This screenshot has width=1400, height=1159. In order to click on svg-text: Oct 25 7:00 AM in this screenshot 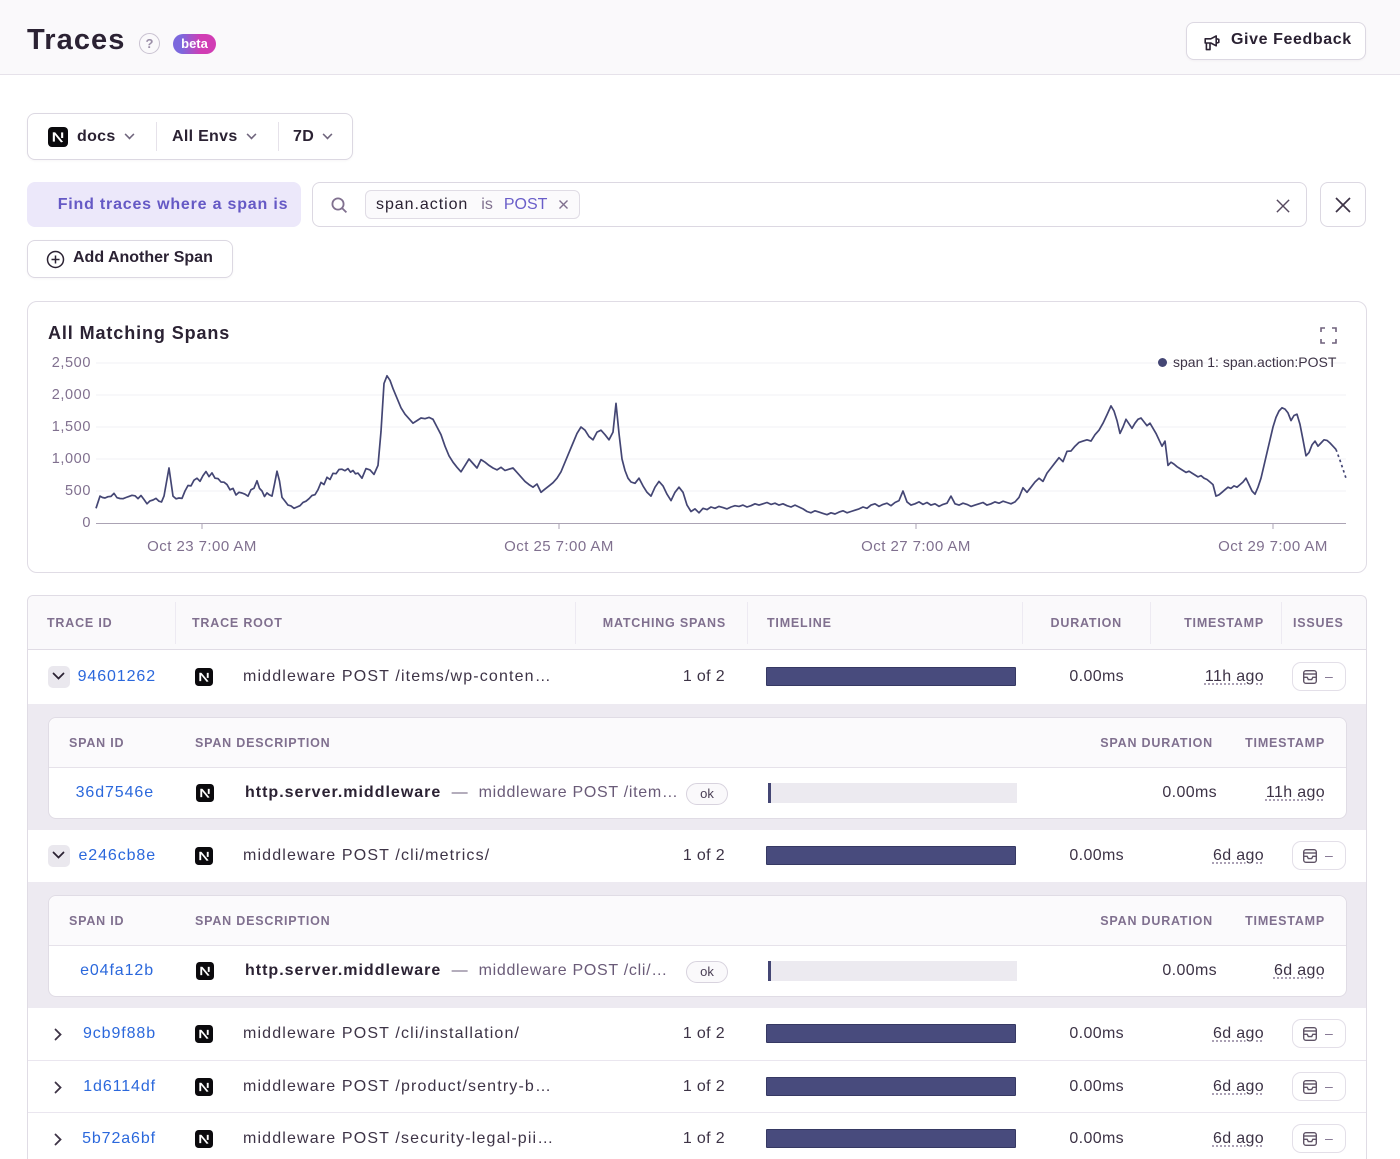, I will do `click(559, 546)`.